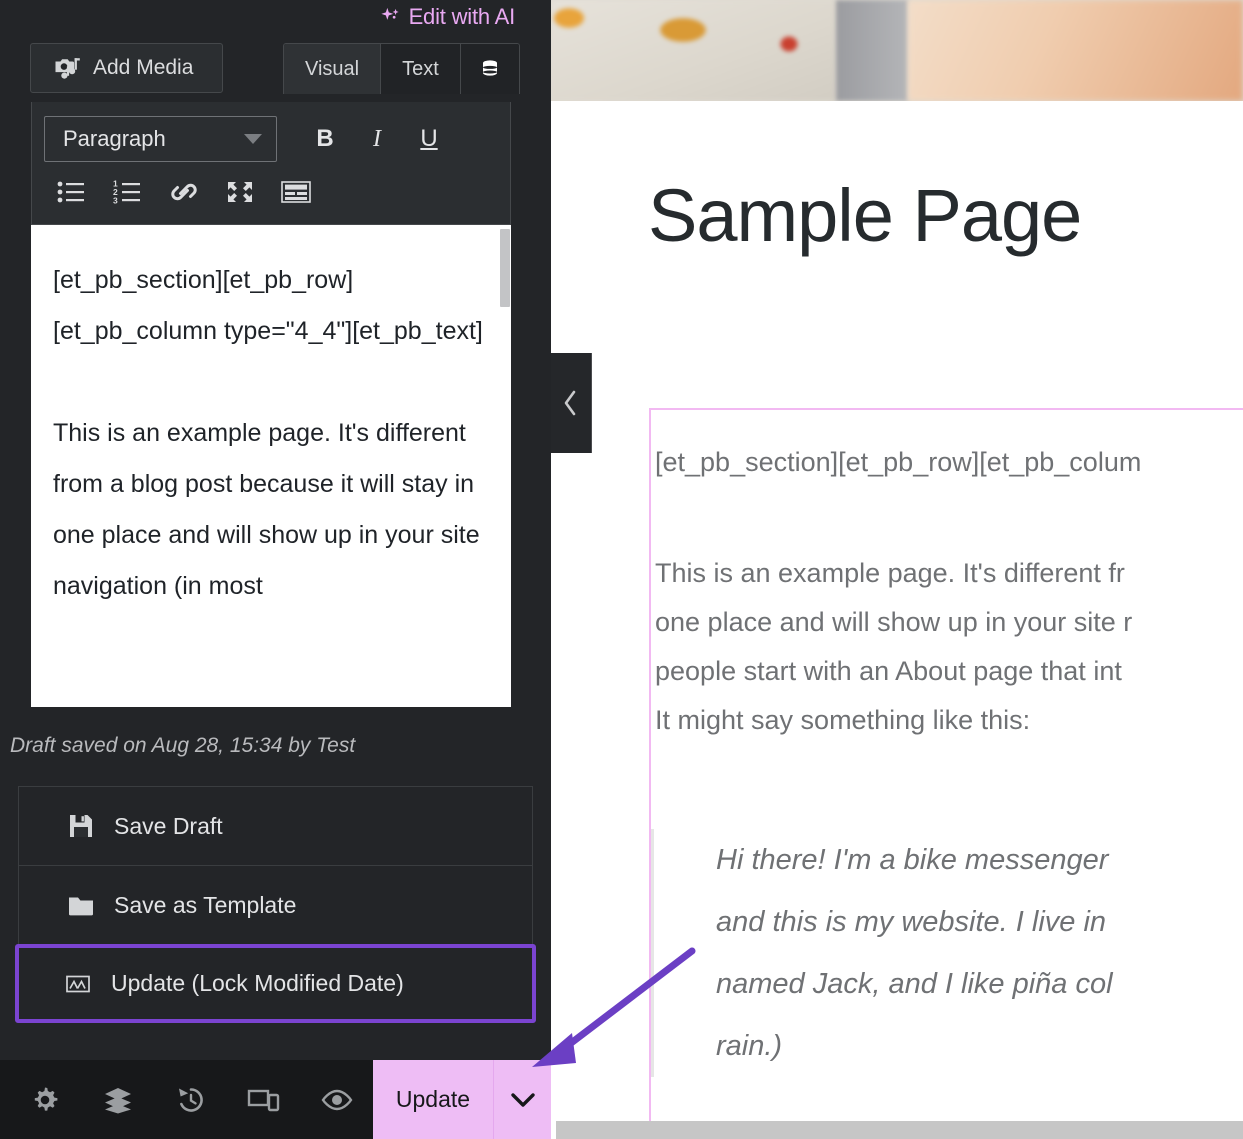 This screenshot has height=1139, width=1243. I want to click on page-title: Sample Page, so click(865, 215).